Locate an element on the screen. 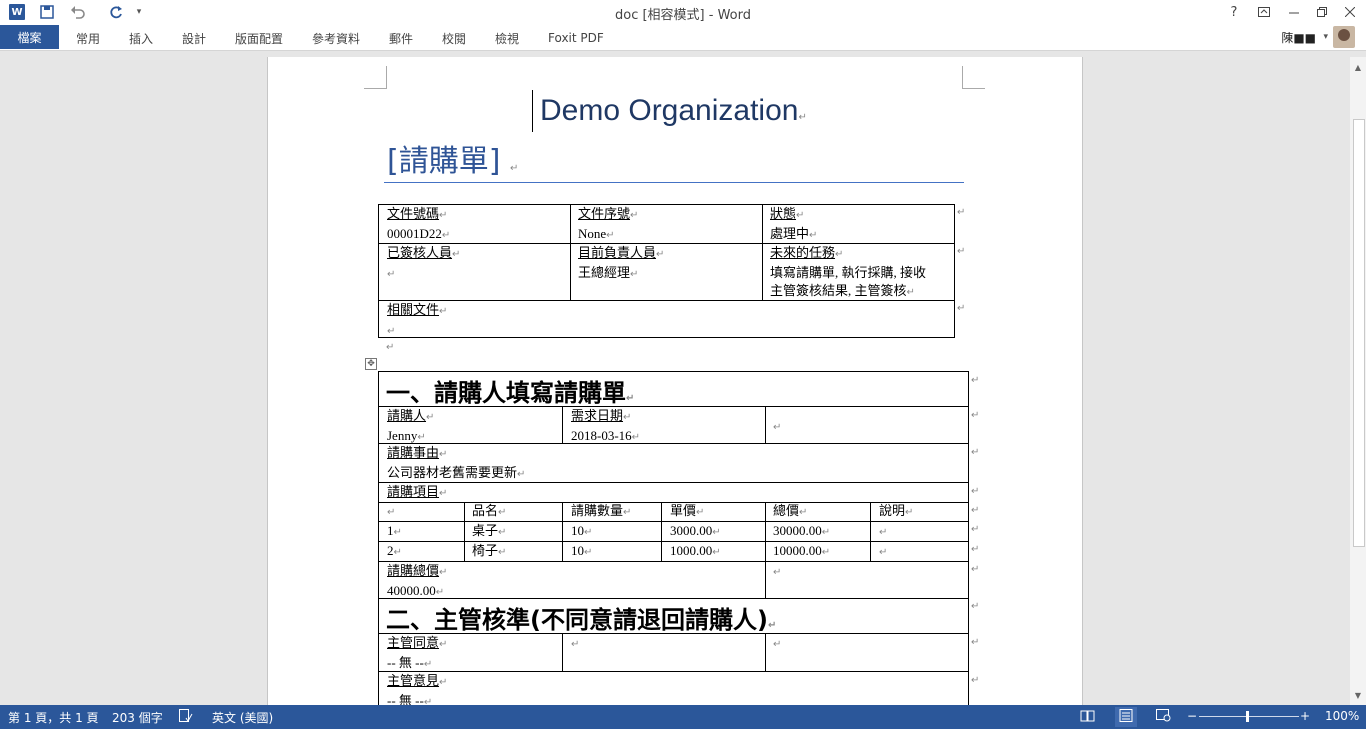 This screenshot has height=729, width=1366. print-layout-icon is located at coordinates (1126, 717).